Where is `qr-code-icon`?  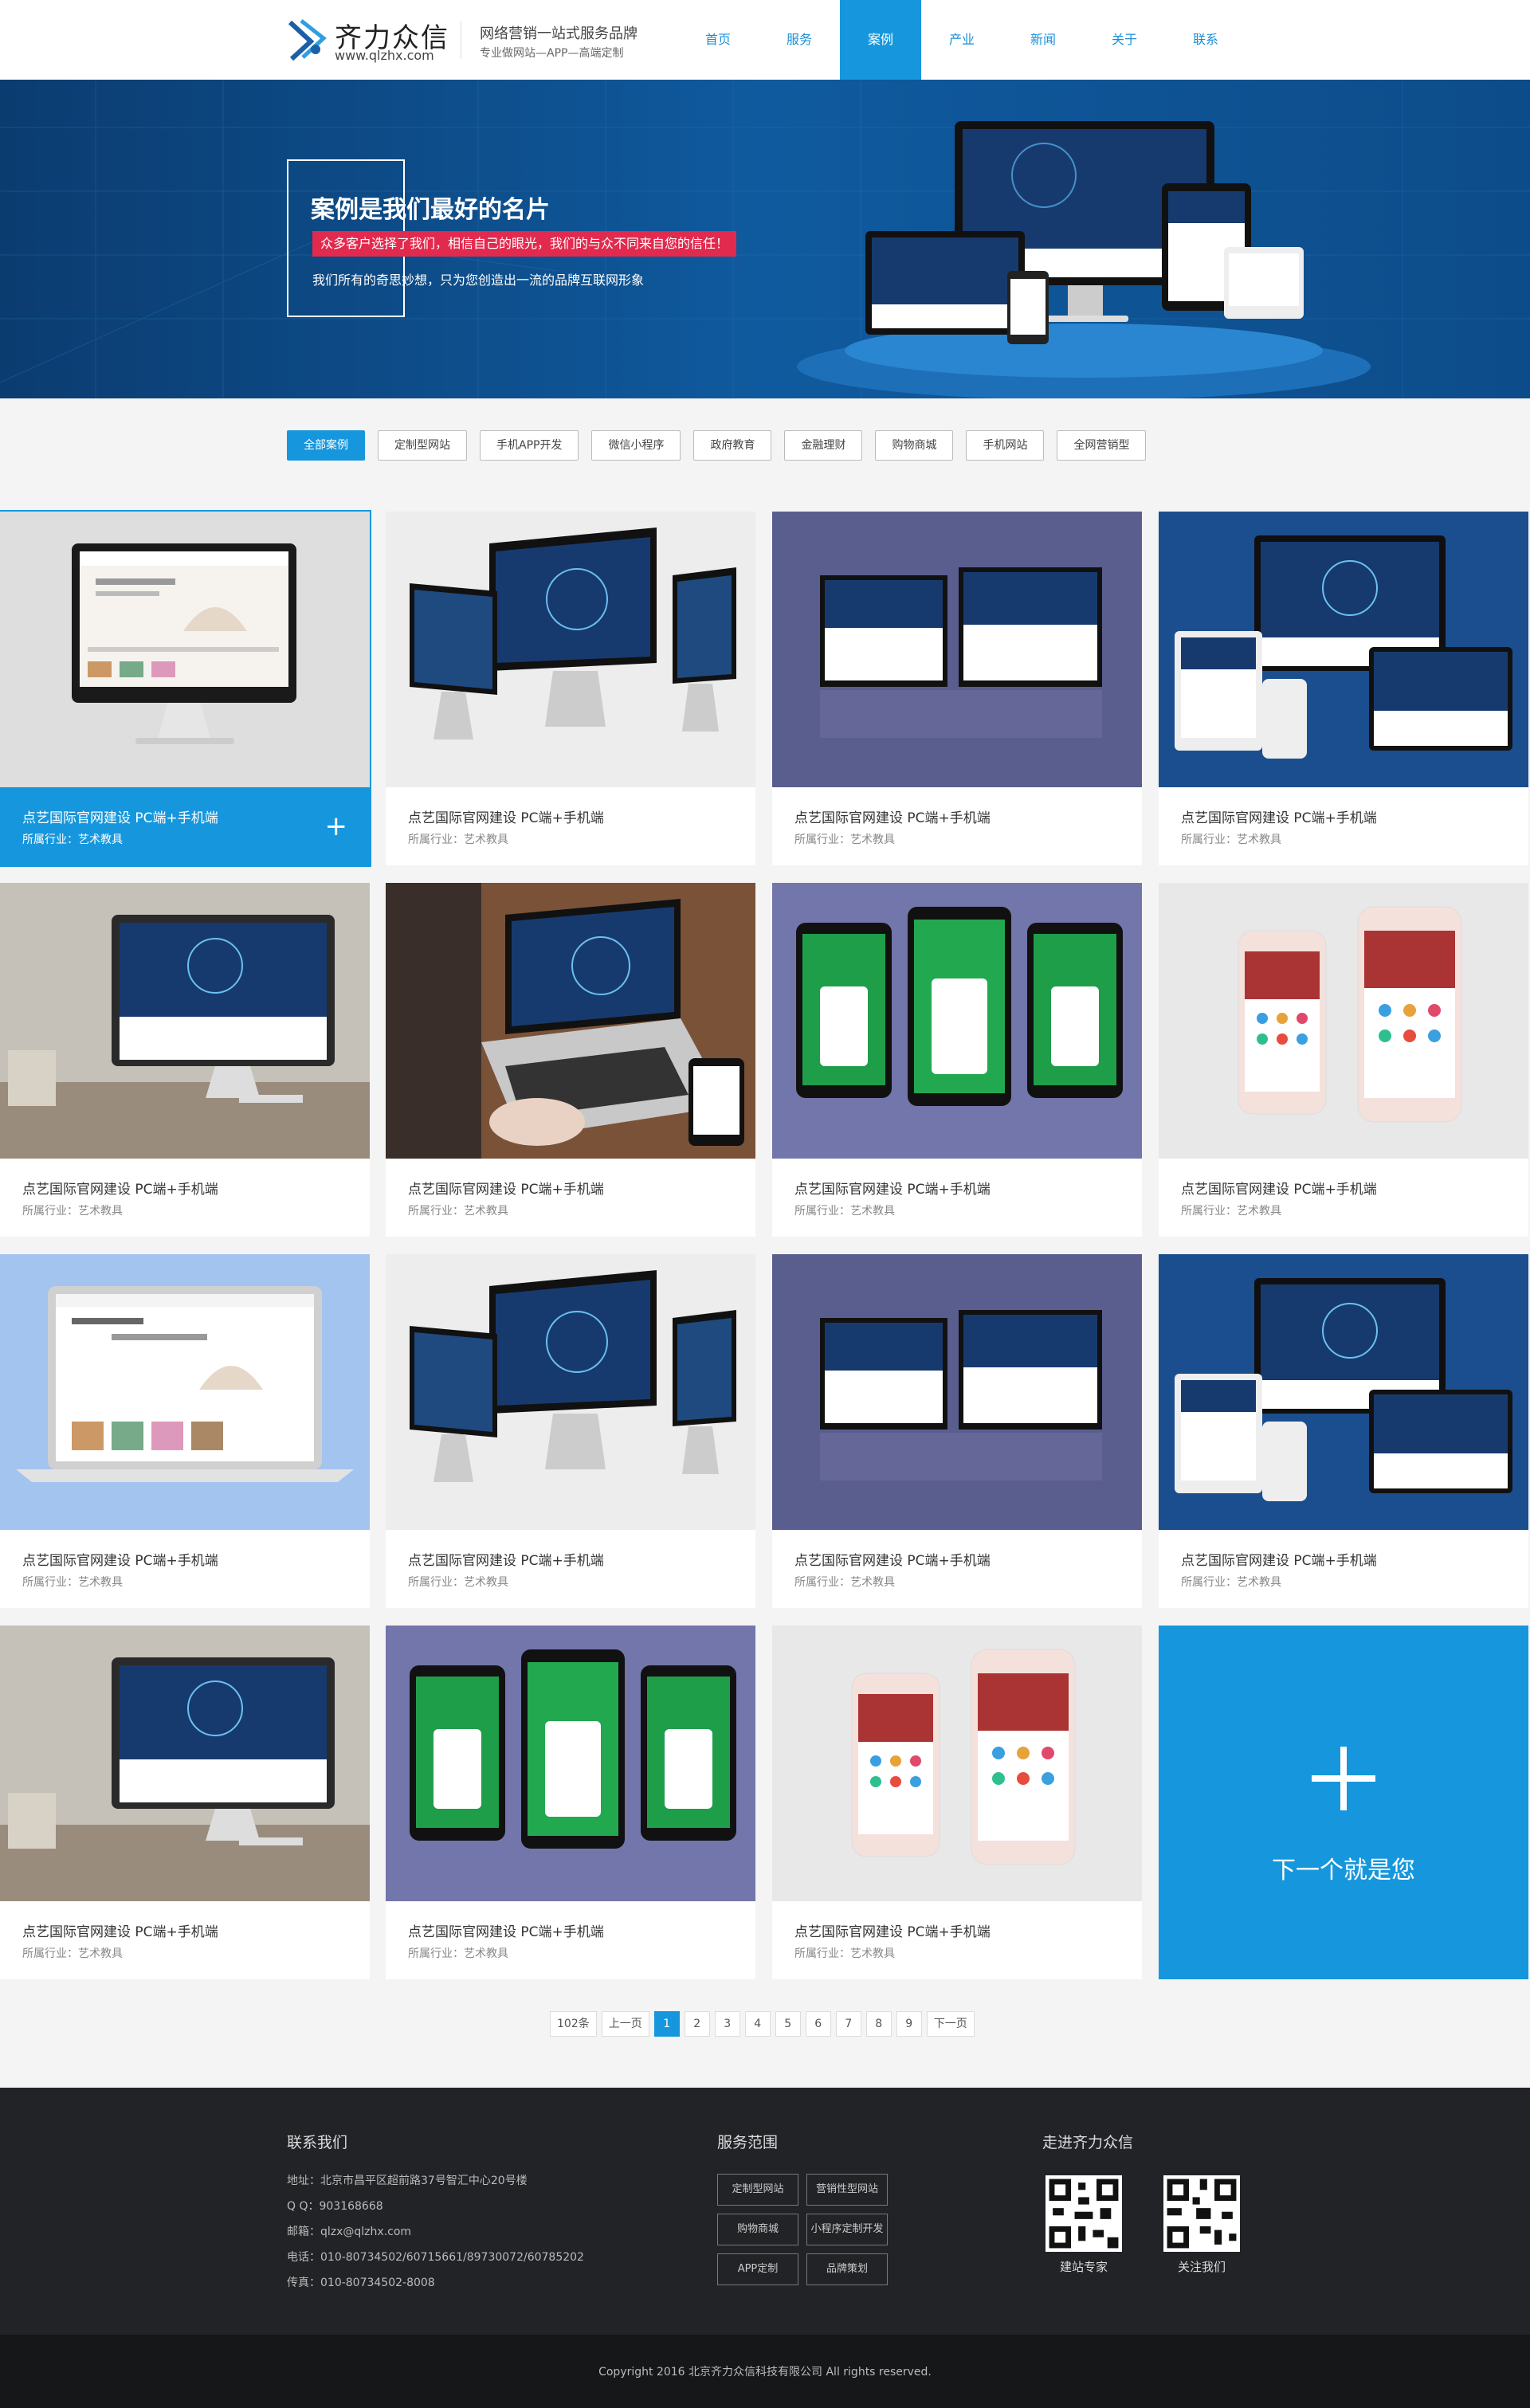 qr-code-icon is located at coordinates (1084, 2213).